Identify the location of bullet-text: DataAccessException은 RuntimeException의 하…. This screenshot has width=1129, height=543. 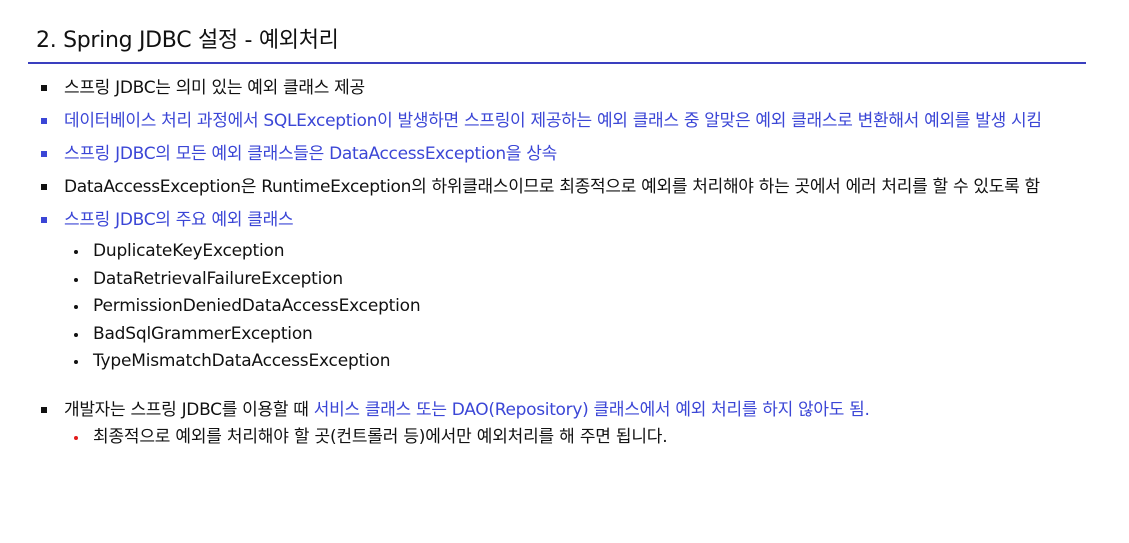
(552, 187).